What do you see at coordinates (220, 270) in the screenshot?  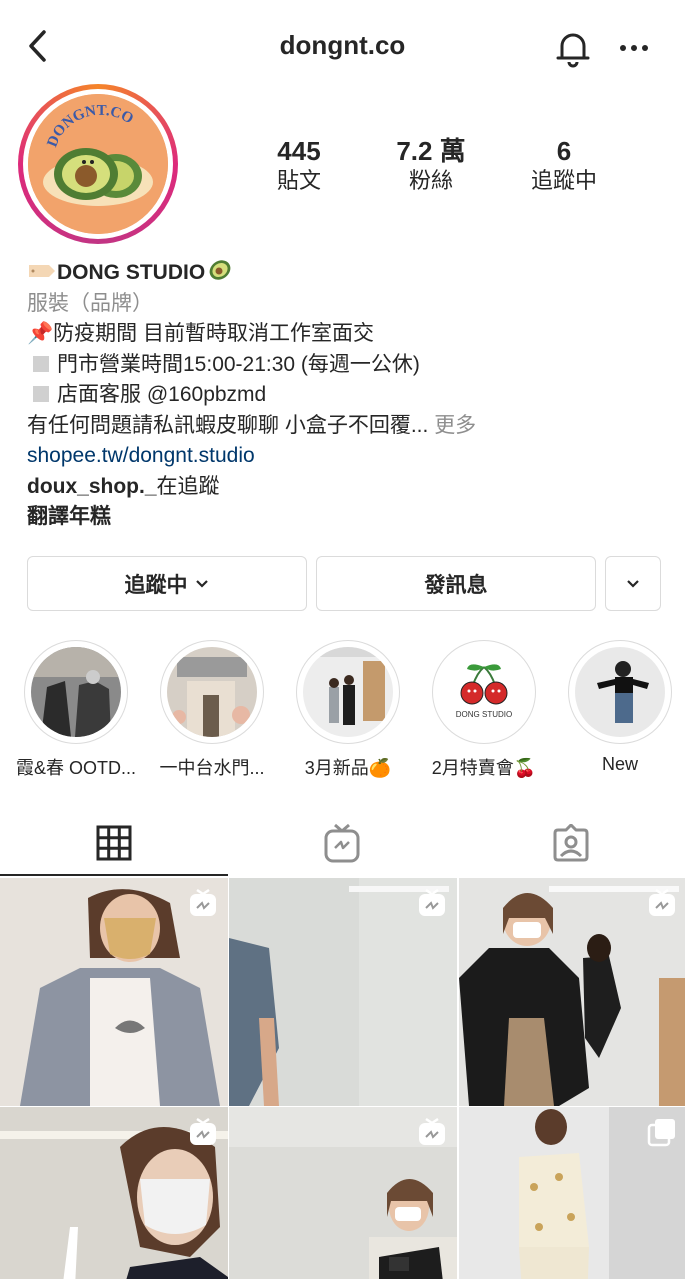 I see `avocado-icon` at bounding box center [220, 270].